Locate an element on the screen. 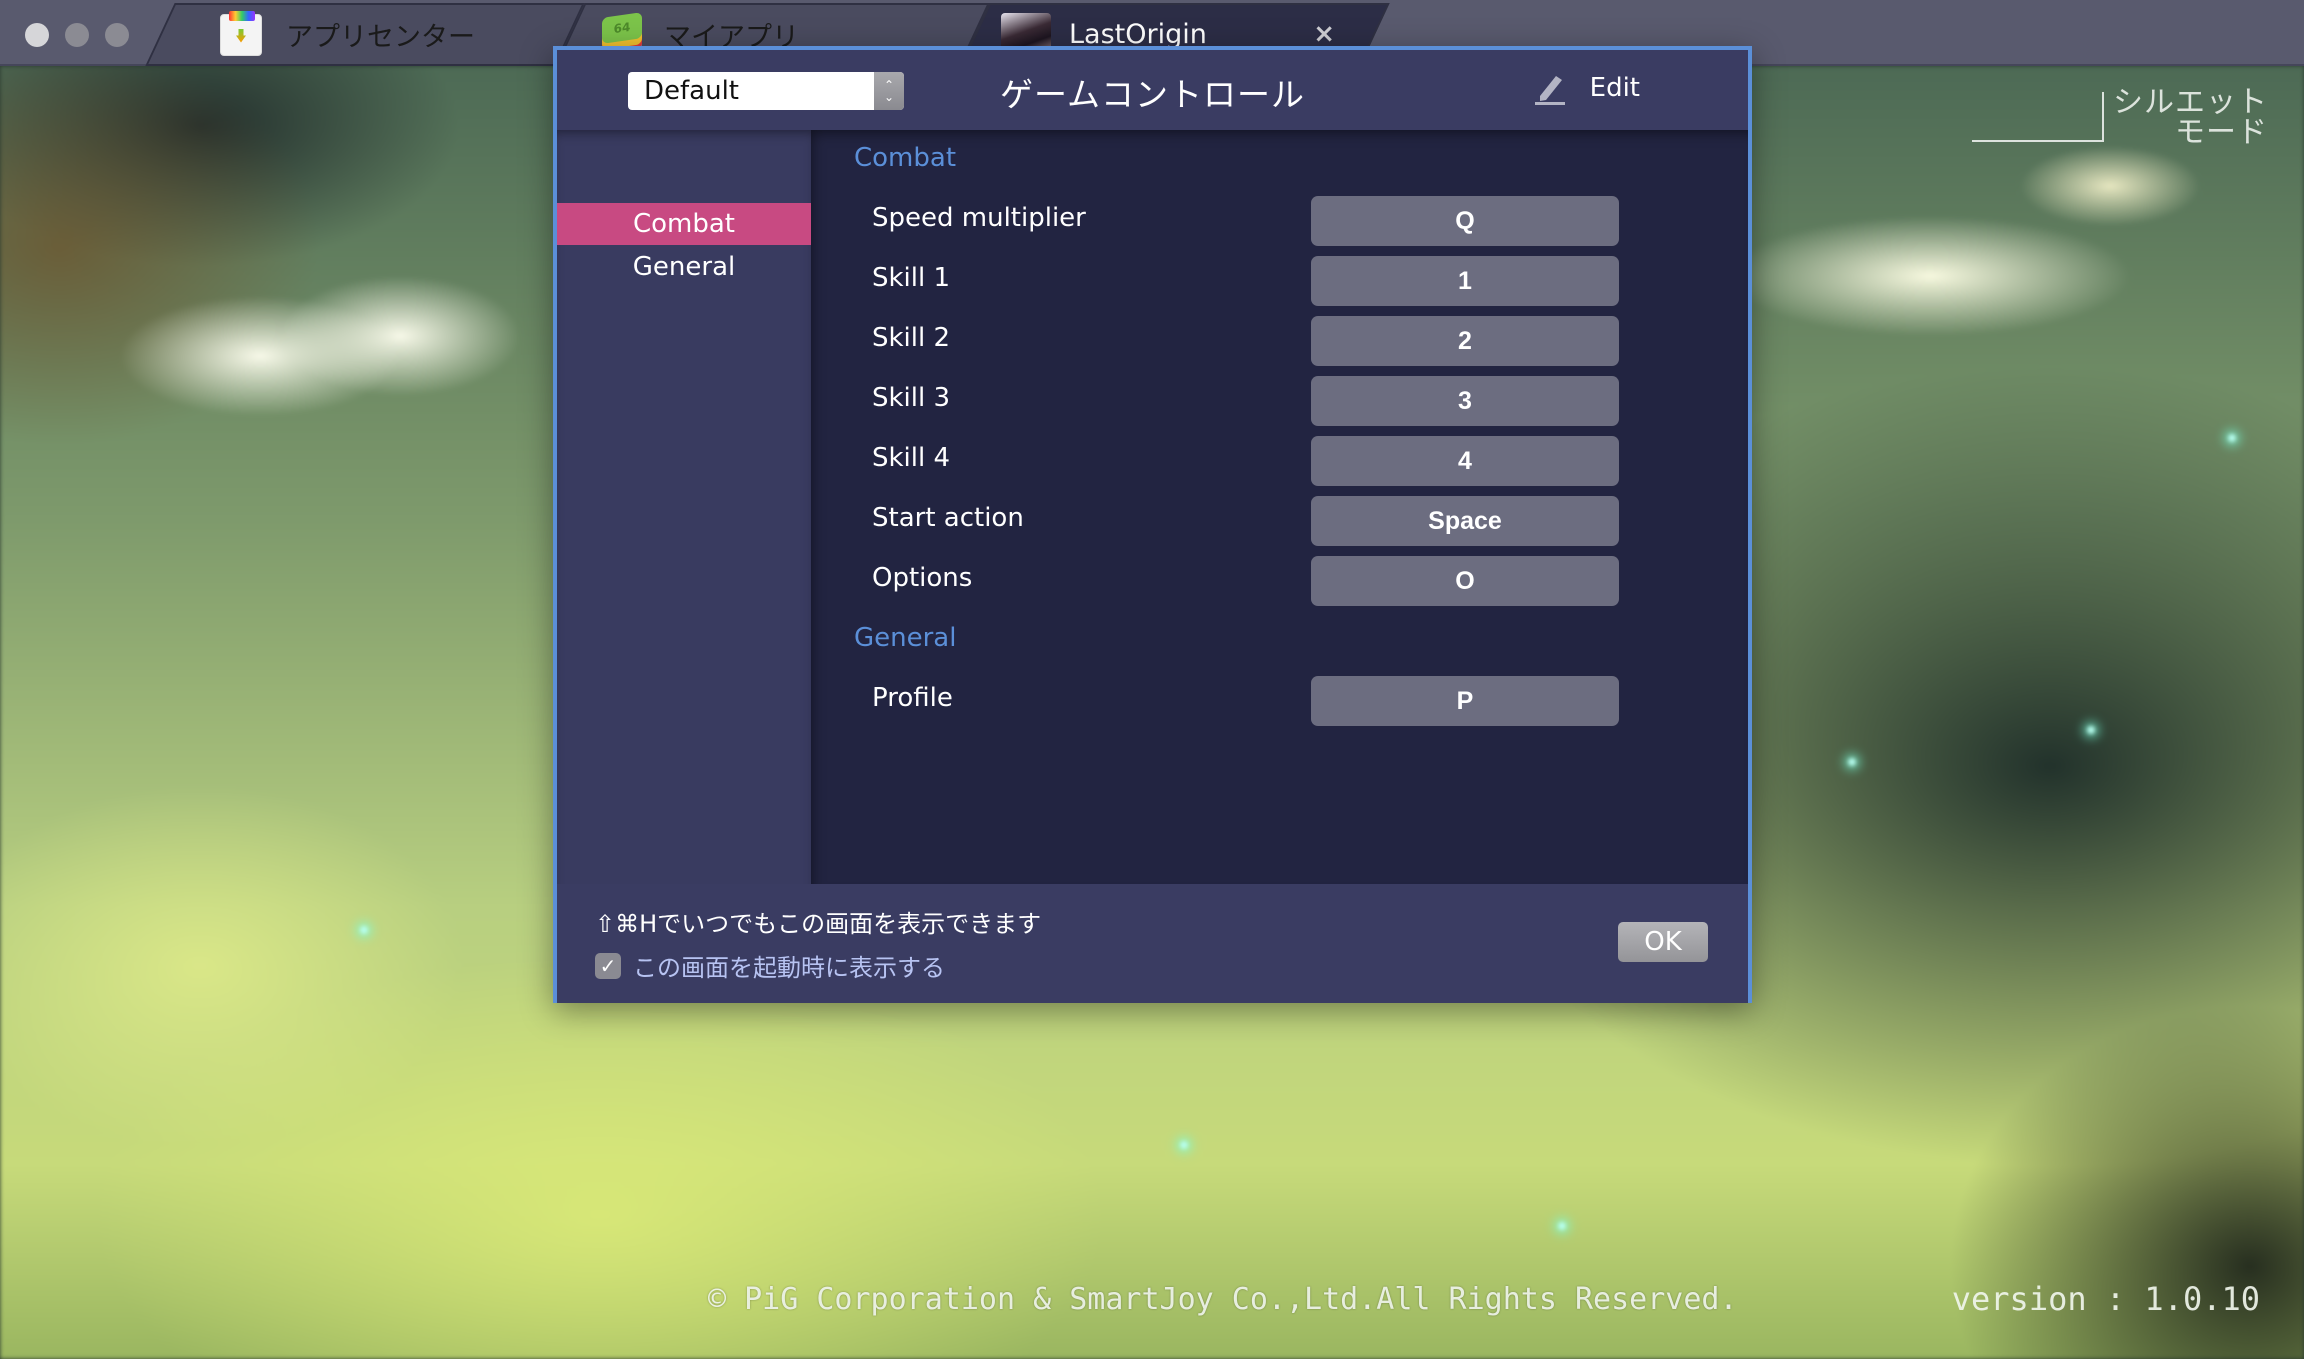 The image size is (2304, 1359). tab-label: アプリセンター is located at coordinates (380, 37).